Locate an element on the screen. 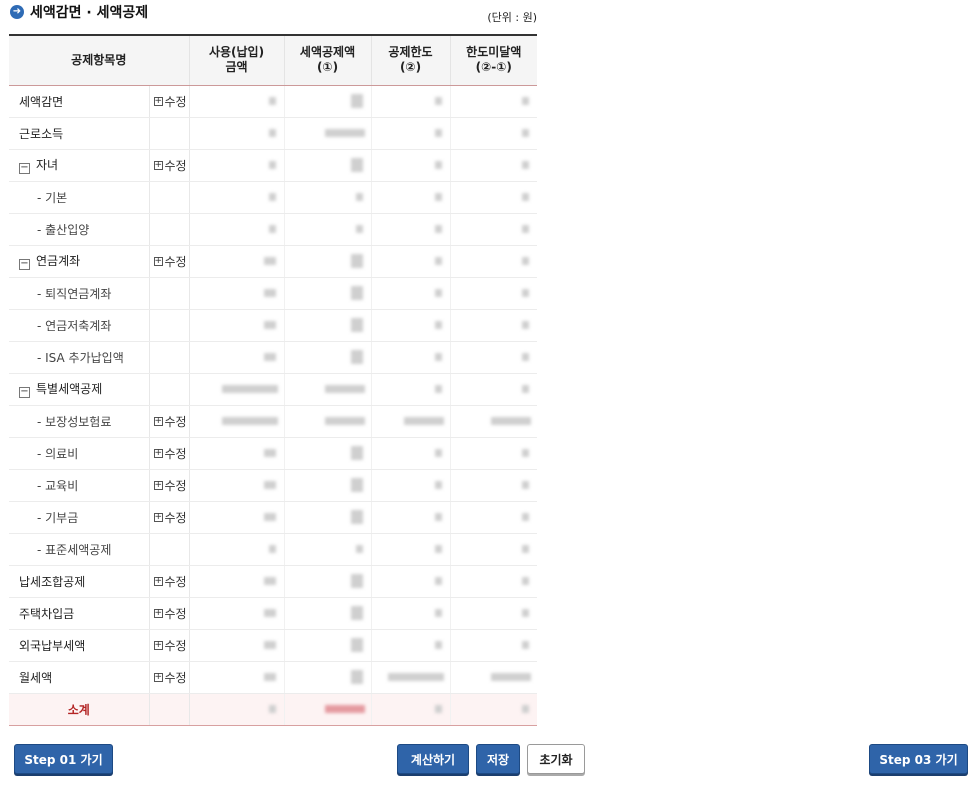 This screenshot has width=972, height=785. header-item-name: 공제항목명 is located at coordinates (99, 60).